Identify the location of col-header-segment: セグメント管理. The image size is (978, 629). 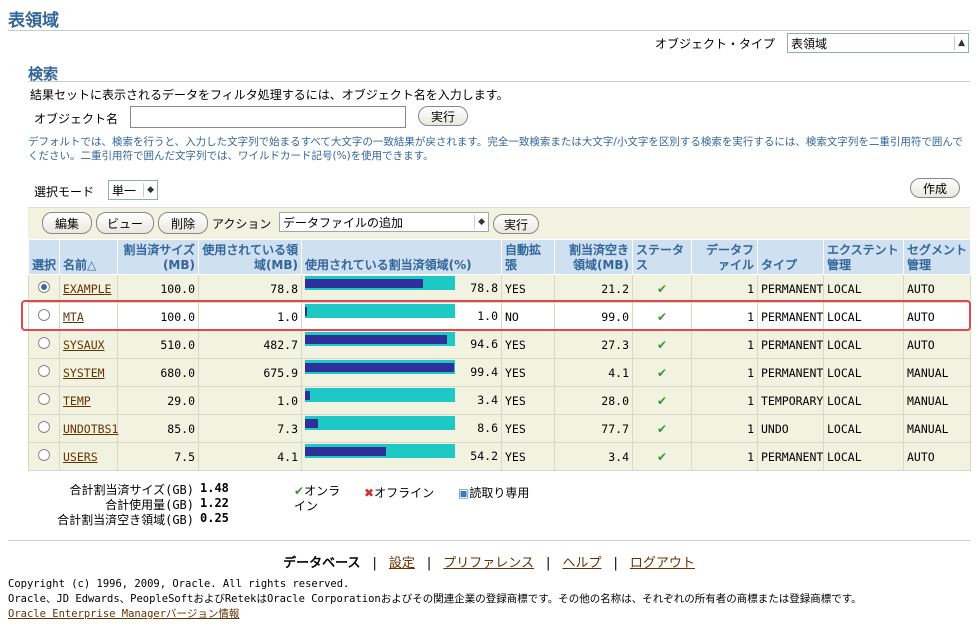
(937, 257).